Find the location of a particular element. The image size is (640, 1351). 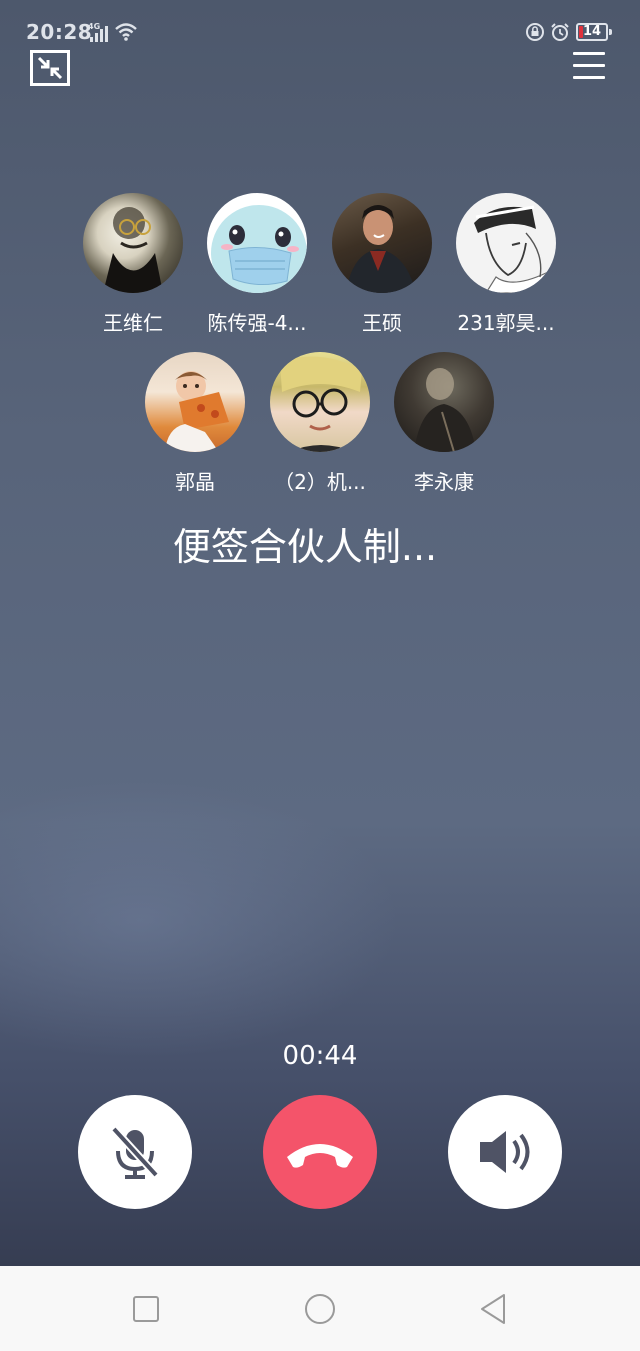

home-circle-icon is located at coordinates (320, 1308).